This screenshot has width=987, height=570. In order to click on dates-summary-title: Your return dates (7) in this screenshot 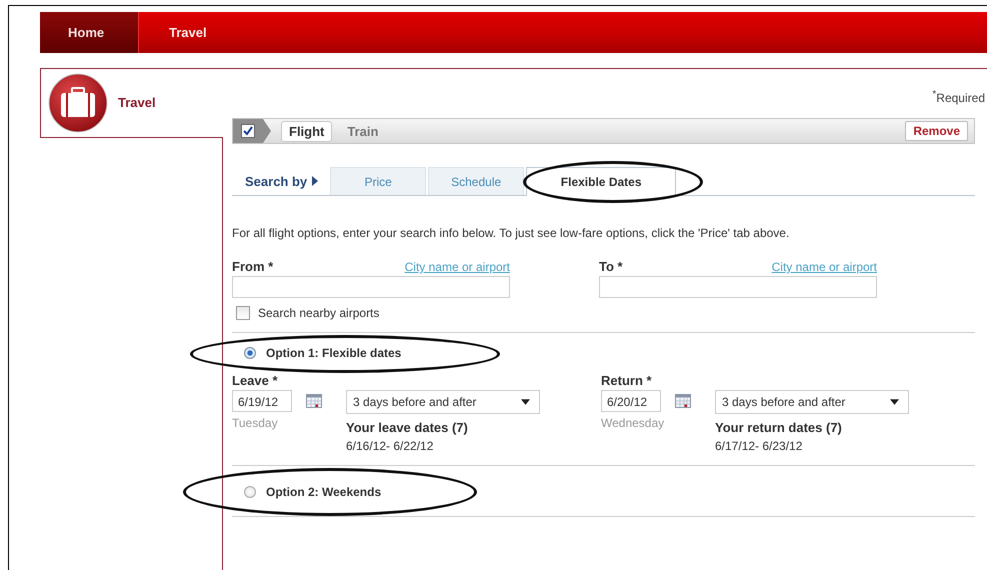, I will do `click(779, 427)`.